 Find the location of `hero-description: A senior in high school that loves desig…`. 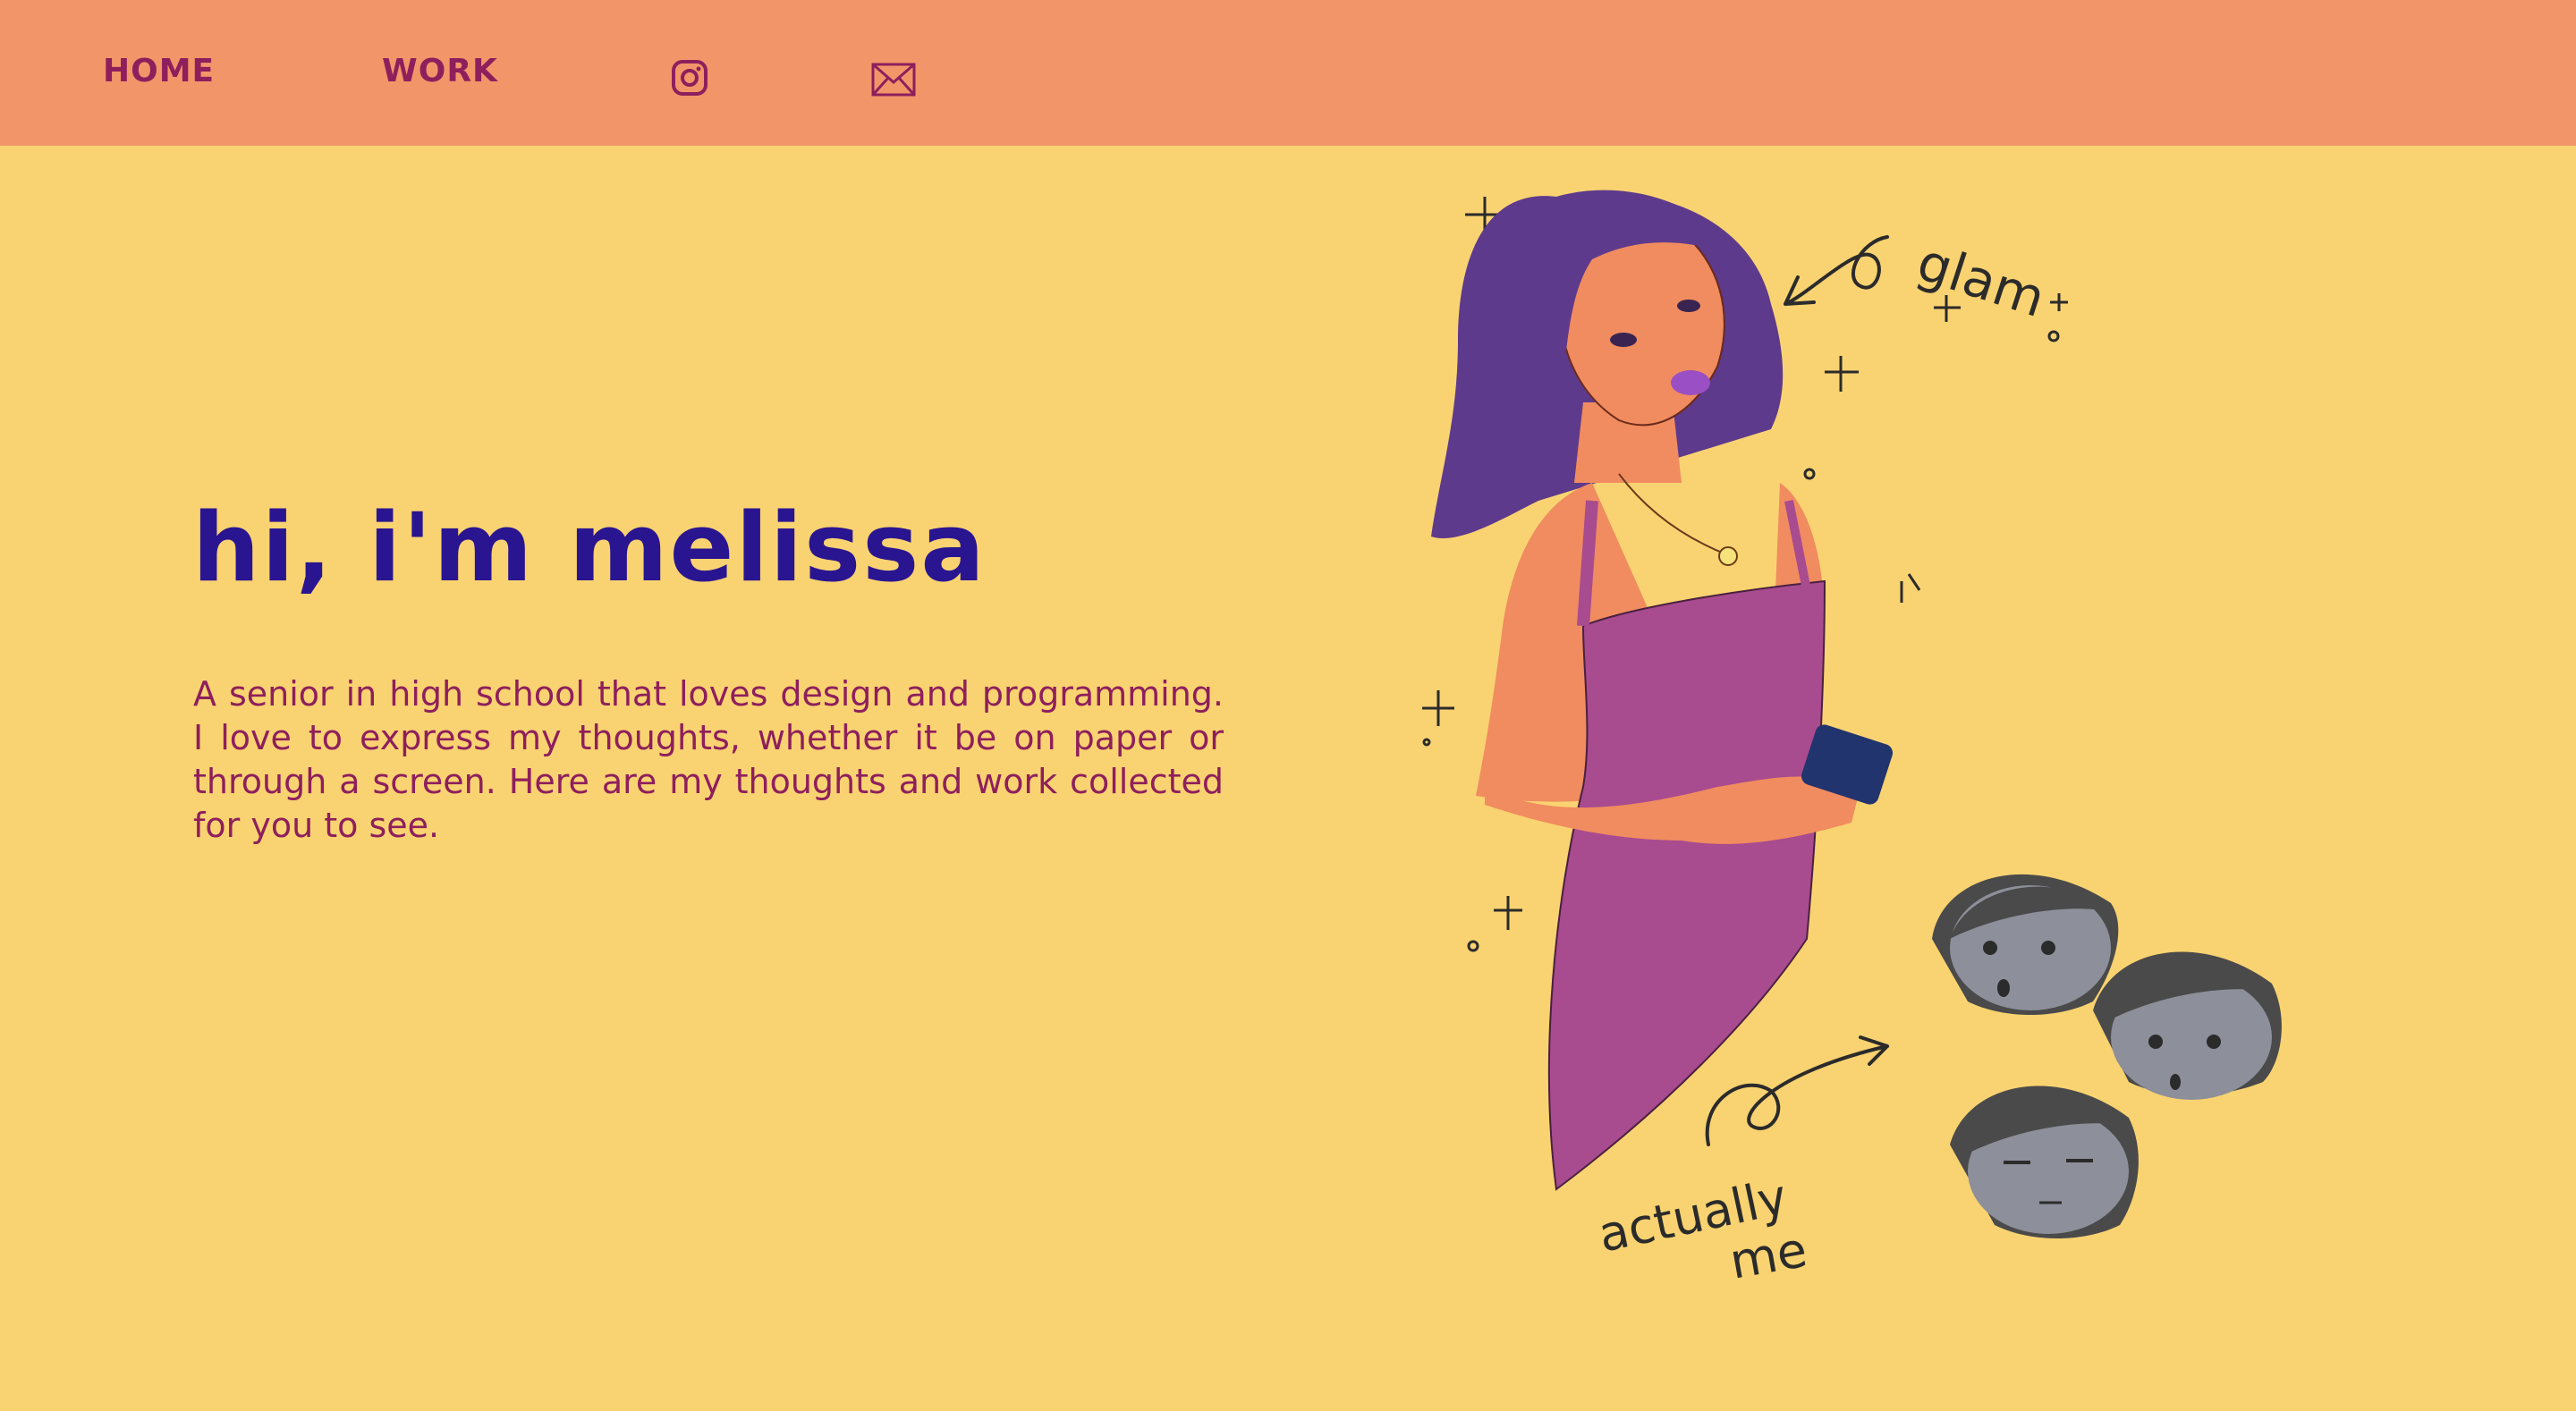

hero-description: A senior in high school that loves desig… is located at coordinates (708, 759).